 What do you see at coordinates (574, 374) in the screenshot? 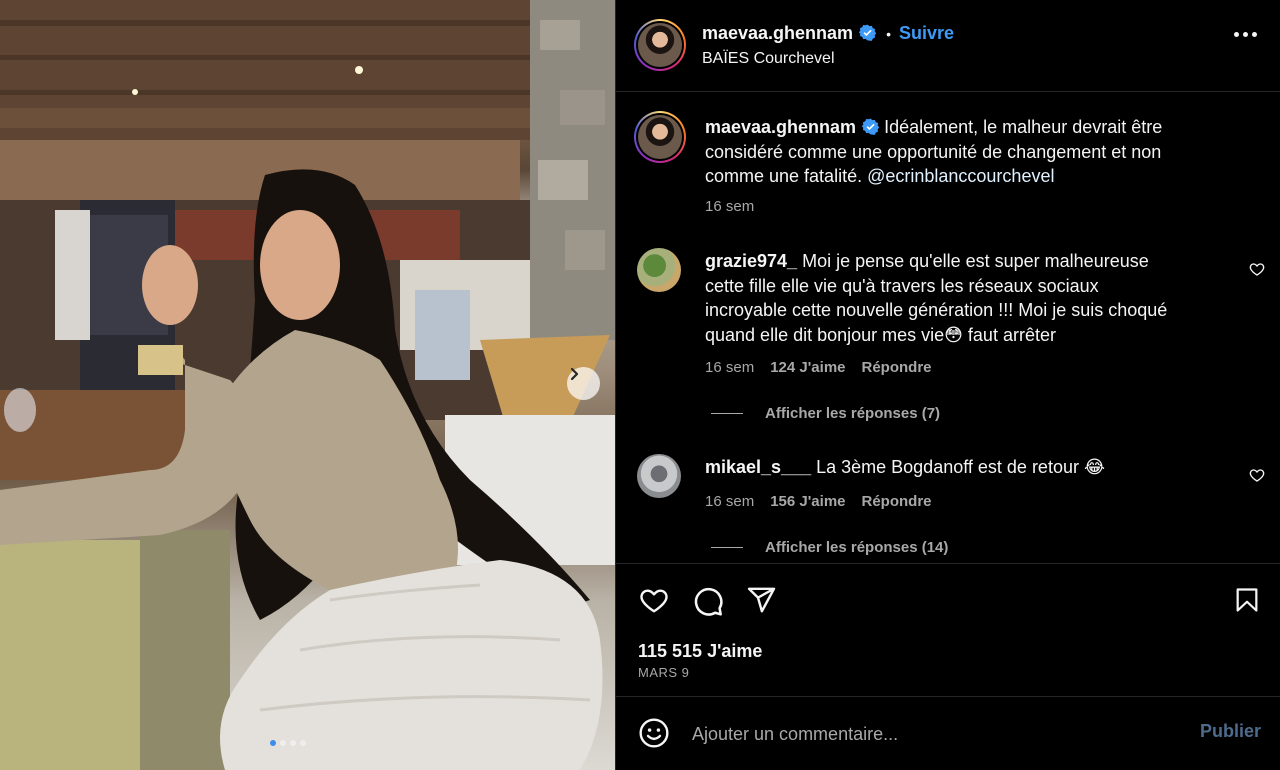
I see `chevron-right-icon` at bounding box center [574, 374].